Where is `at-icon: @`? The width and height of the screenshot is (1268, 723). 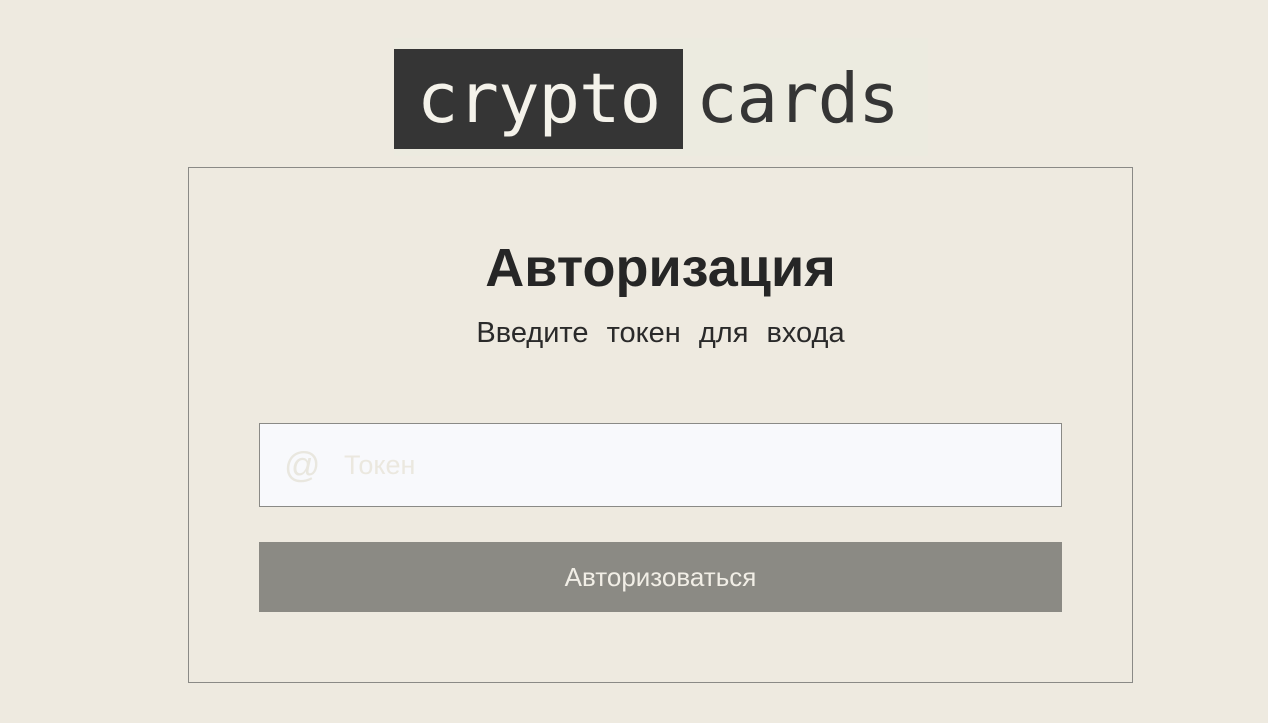 at-icon: @ is located at coordinates (302, 464).